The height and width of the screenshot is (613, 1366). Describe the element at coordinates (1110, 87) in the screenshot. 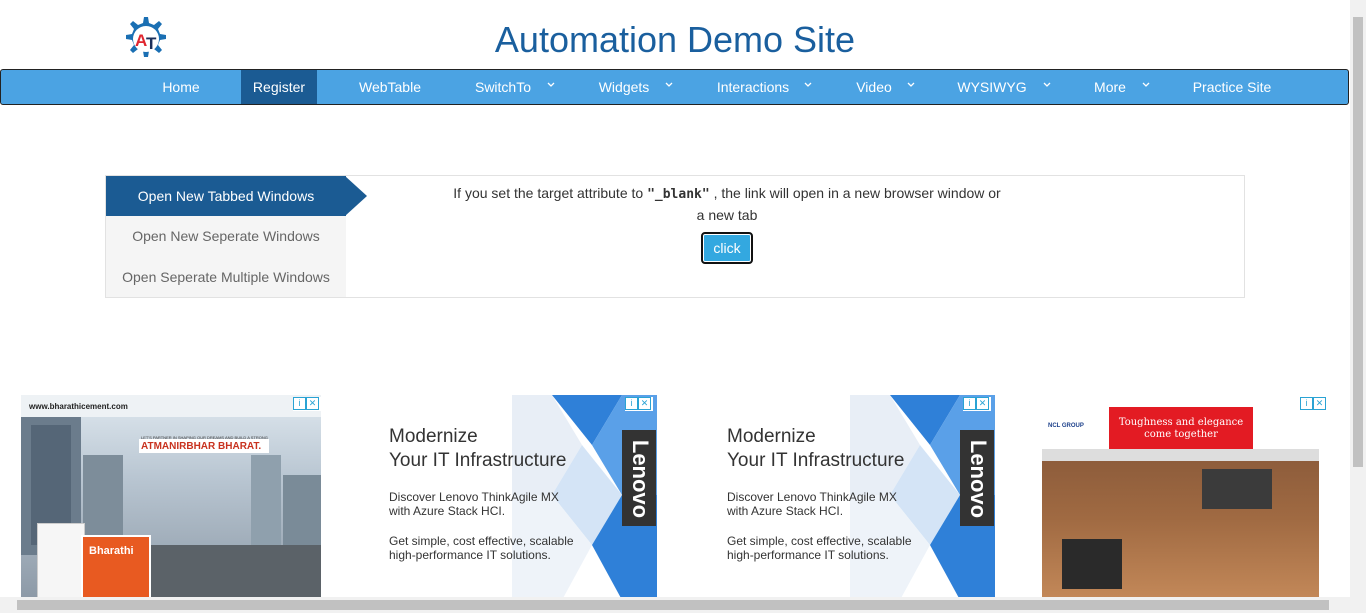

I see `nav-more: More` at that location.